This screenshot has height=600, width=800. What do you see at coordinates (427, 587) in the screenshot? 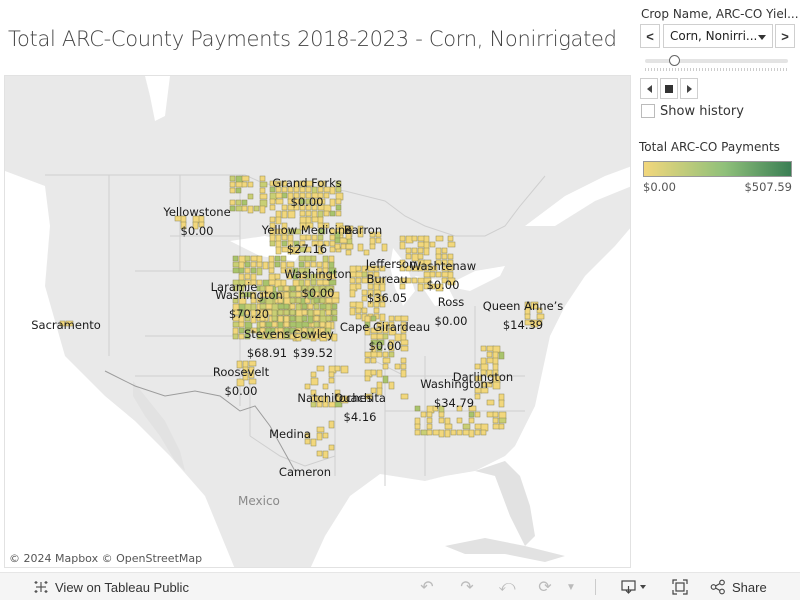
I see `undo-button: ↶` at bounding box center [427, 587].